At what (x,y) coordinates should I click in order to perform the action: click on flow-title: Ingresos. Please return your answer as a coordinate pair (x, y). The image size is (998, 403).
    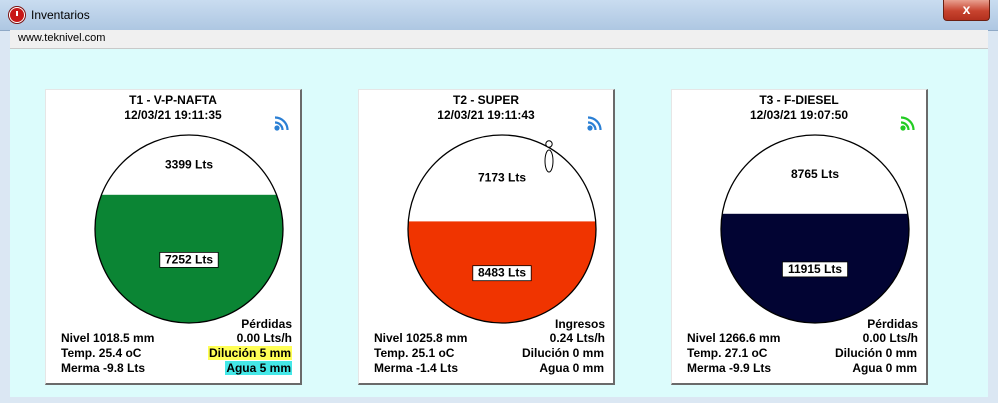
    Looking at the image, I should click on (579, 324).